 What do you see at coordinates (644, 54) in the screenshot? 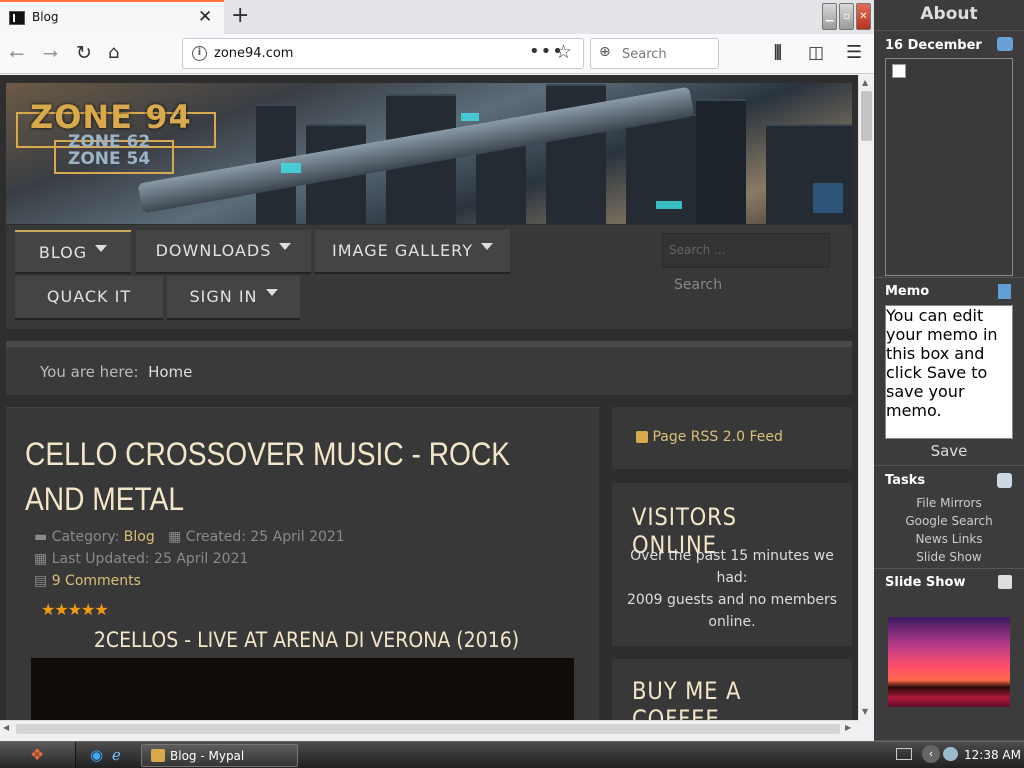
I see `search-placeholder: Search` at bounding box center [644, 54].